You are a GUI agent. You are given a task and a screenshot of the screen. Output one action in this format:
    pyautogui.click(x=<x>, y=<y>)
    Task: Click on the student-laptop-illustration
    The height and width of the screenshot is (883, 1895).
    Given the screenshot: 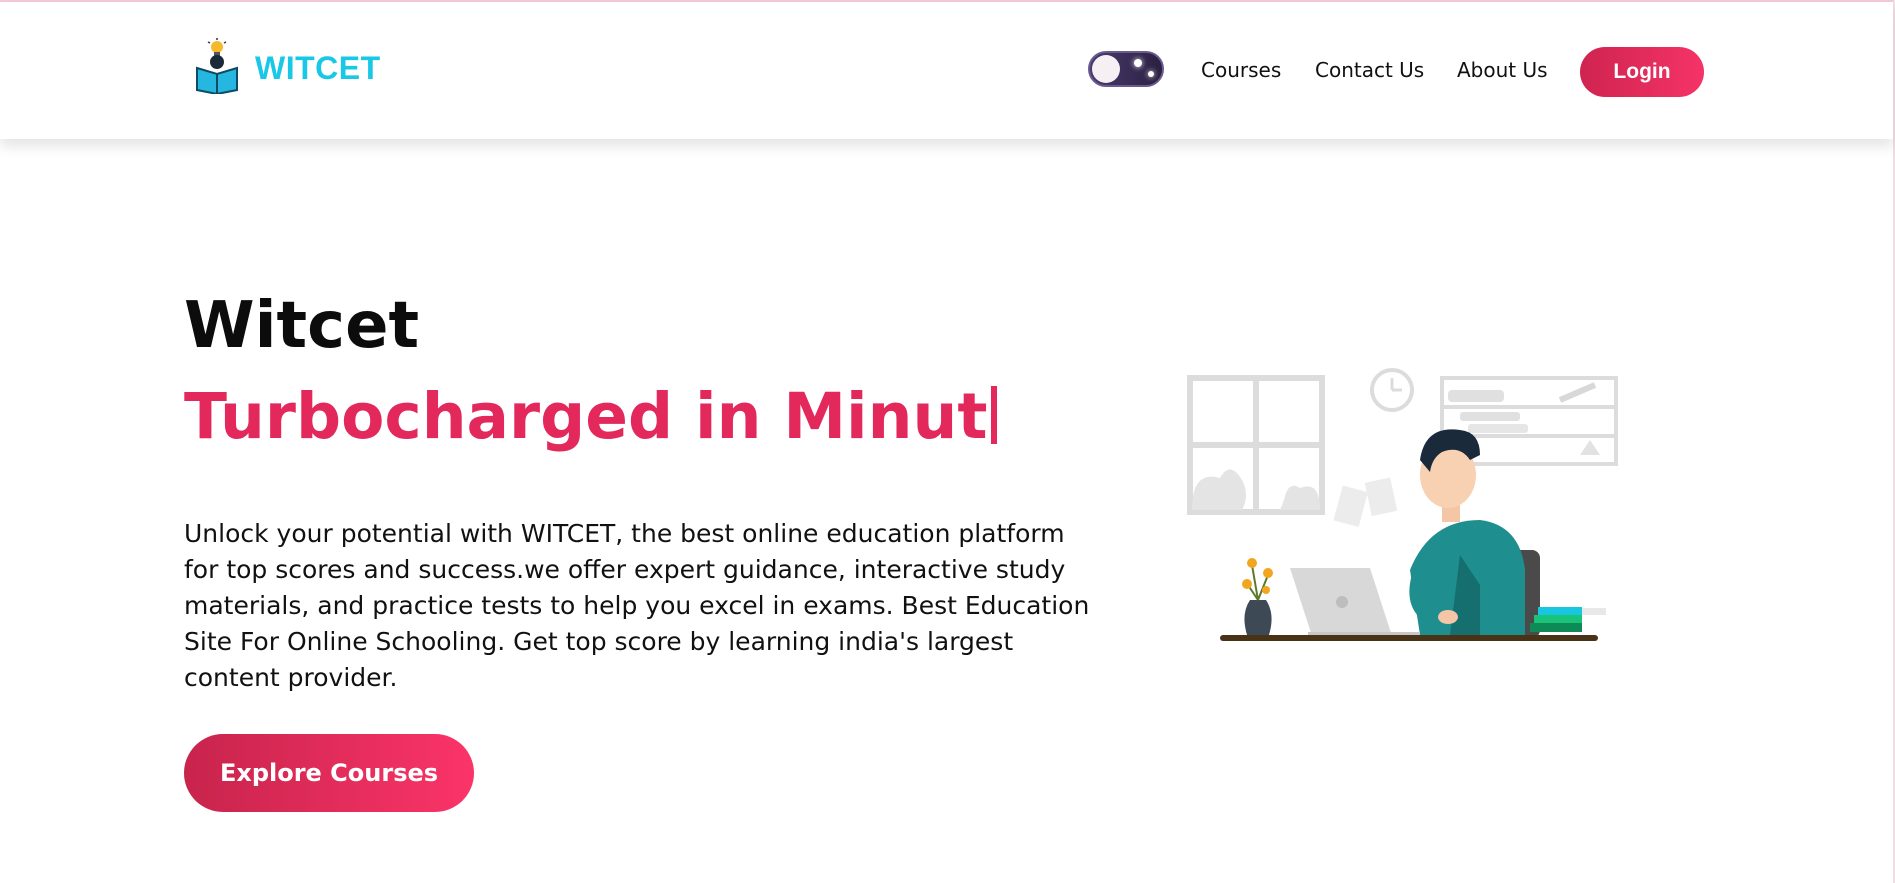 What is the action you would take?
    pyautogui.click(x=1400, y=505)
    